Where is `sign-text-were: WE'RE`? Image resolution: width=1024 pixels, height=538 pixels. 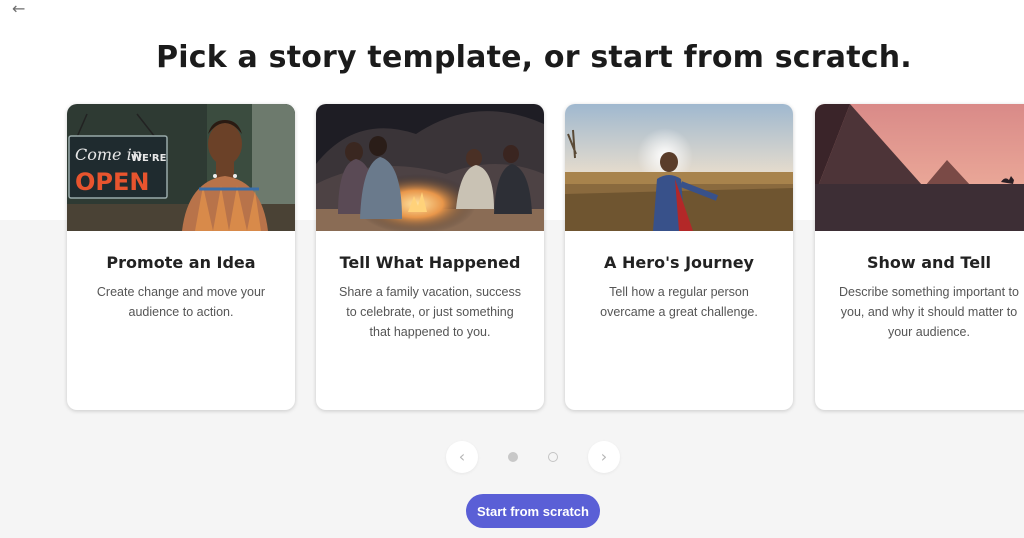
sign-text-were: WE'RE is located at coordinates (149, 158).